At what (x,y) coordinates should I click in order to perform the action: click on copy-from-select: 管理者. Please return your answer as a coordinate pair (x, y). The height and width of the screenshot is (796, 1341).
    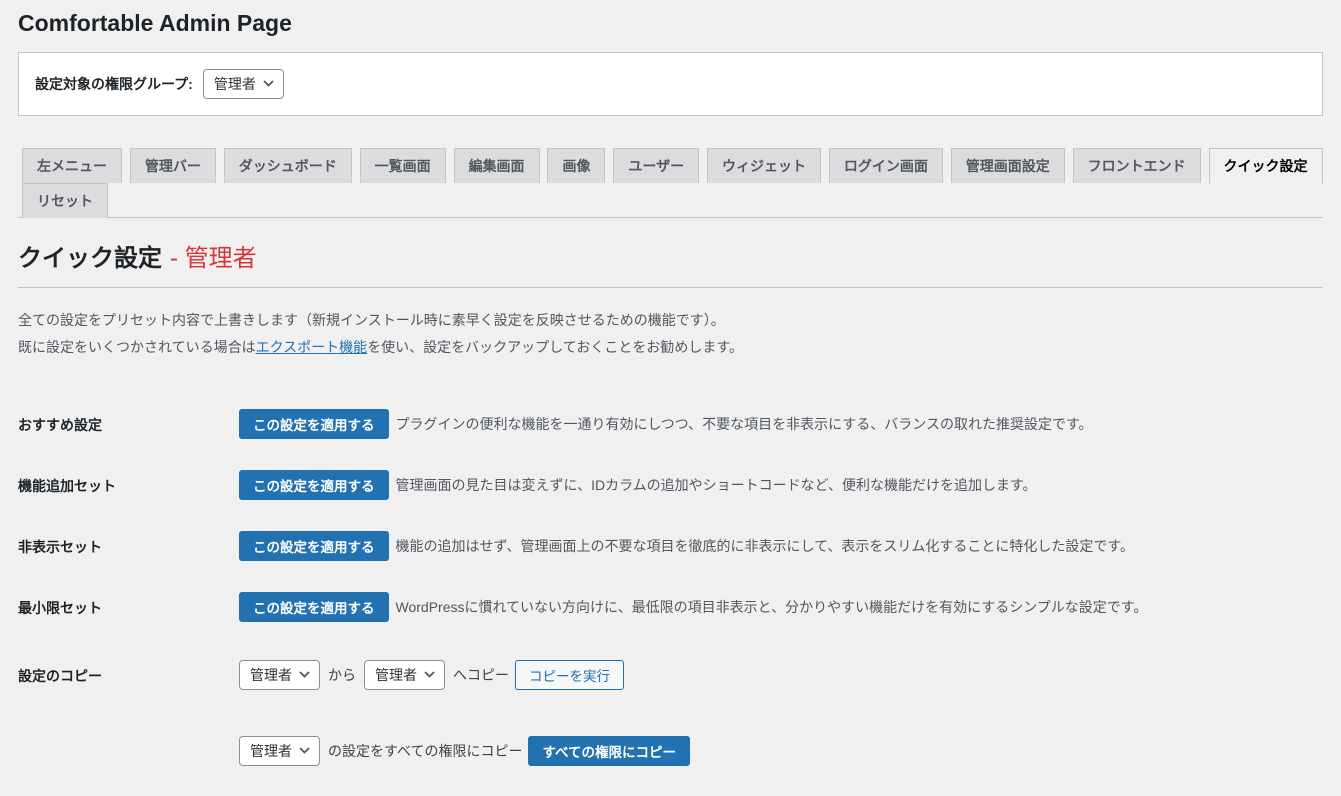
    Looking at the image, I should click on (279, 674).